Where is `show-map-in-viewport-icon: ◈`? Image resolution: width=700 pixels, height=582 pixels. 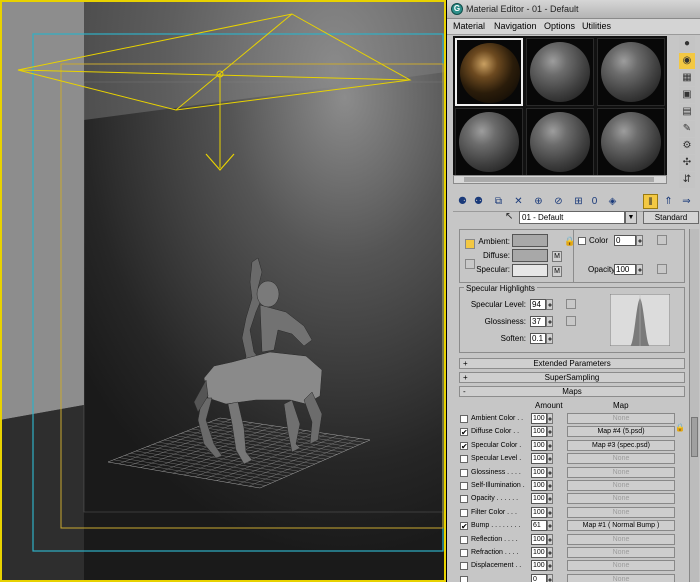 show-map-in-viewport-icon: ◈ is located at coordinates (612, 201).